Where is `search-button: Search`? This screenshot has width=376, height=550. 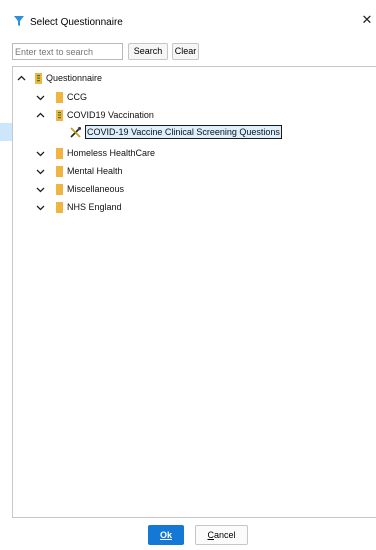 search-button: Search is located at coordinates (148, 51).